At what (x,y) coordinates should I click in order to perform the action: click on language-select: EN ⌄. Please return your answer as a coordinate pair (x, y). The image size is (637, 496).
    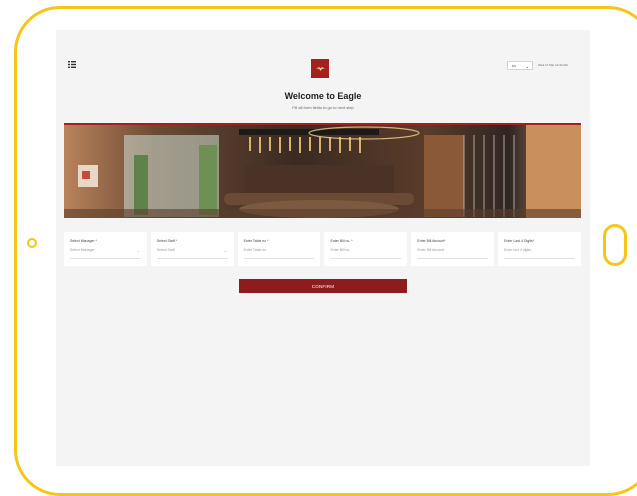
    Looking at the image, I should click on (520, 65).